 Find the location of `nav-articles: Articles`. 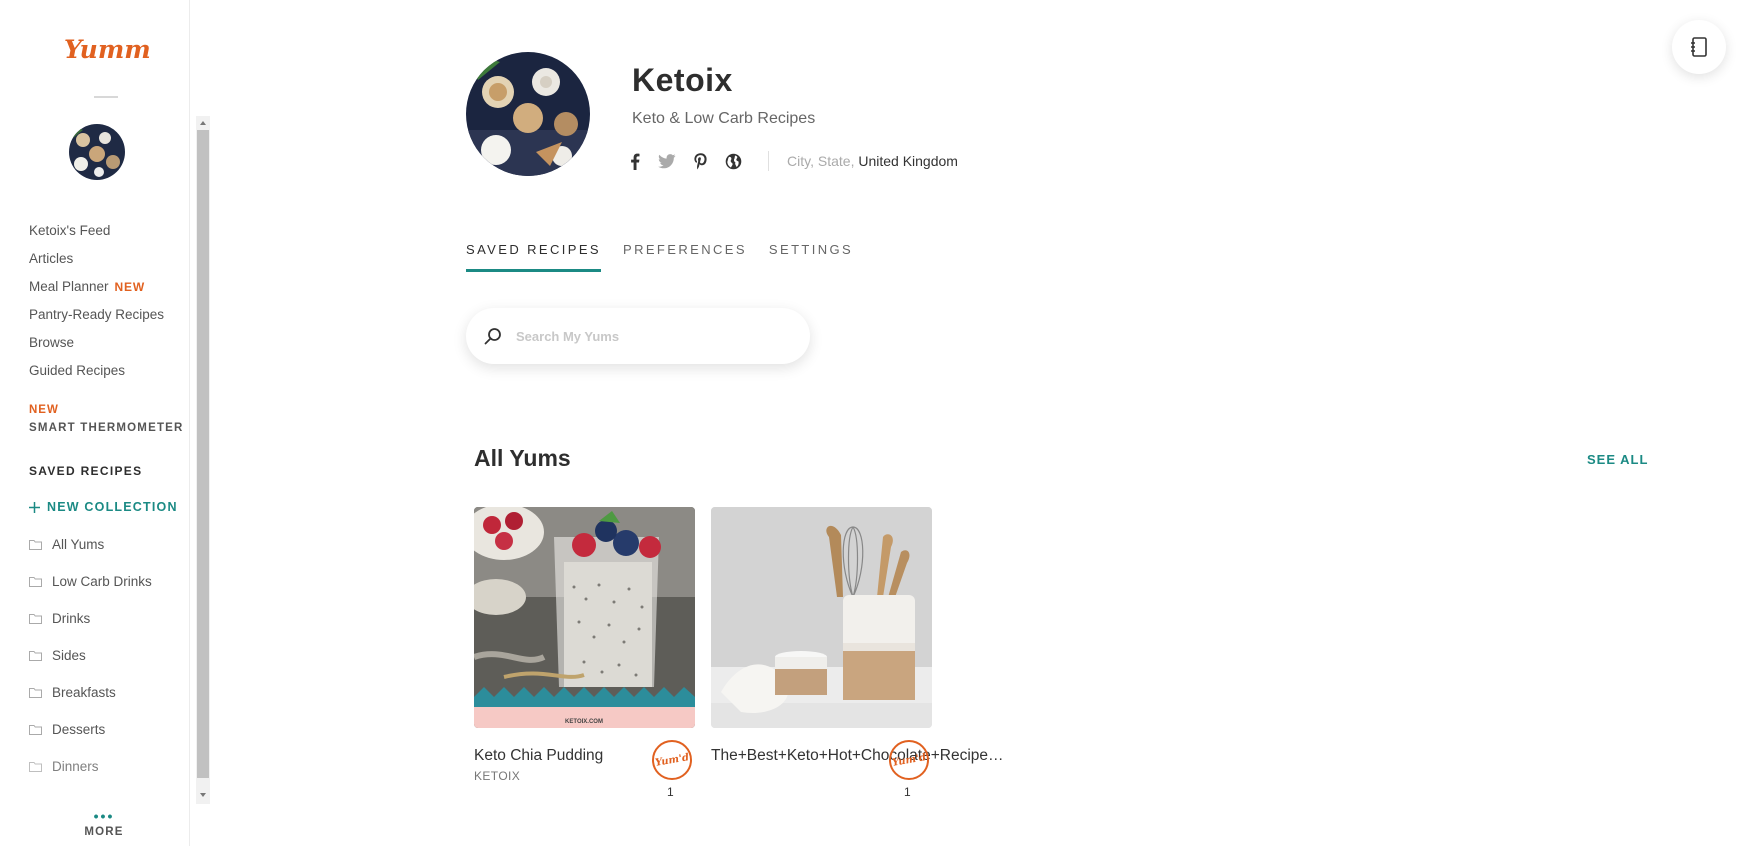

nav-articles: Articles is located at coordinates (51, 258).